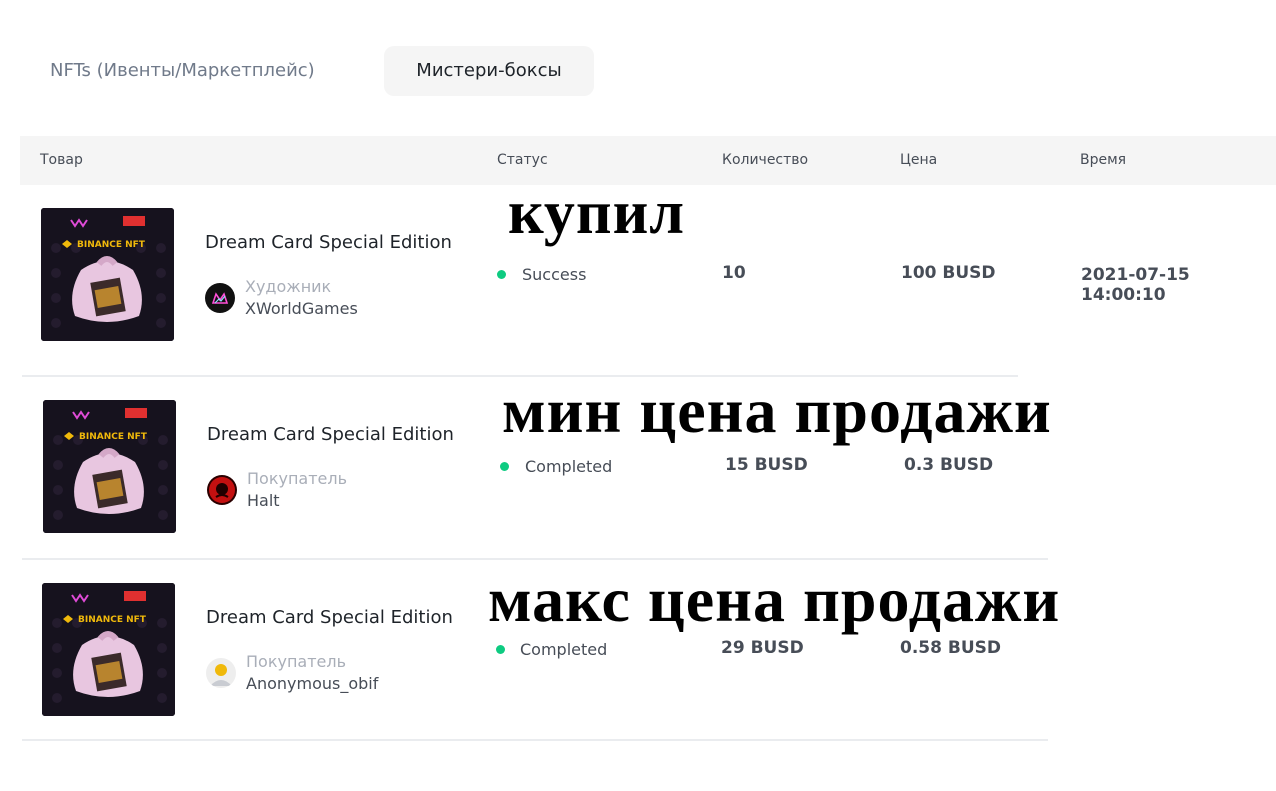 The height and width of the screenshot is (791, 1276). What do you see at coordinates (301, 308) in the screenshot?
I see `user-name: XWorldGames` at bounding box center [301, 308].